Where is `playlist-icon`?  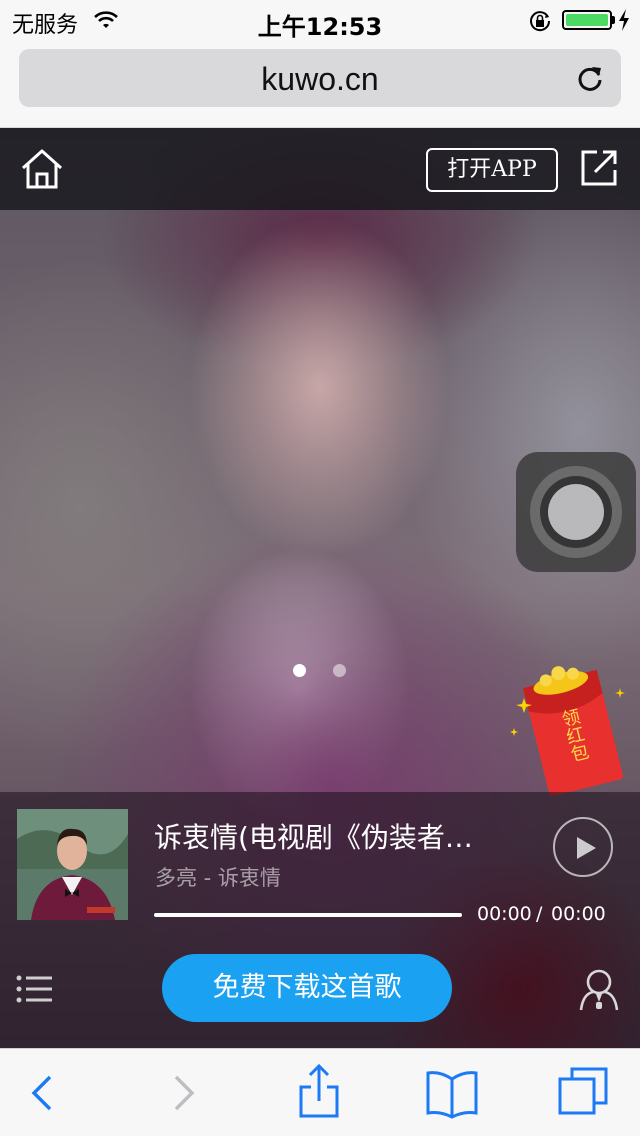
playlist-icon is located at coordinates (35, 991).